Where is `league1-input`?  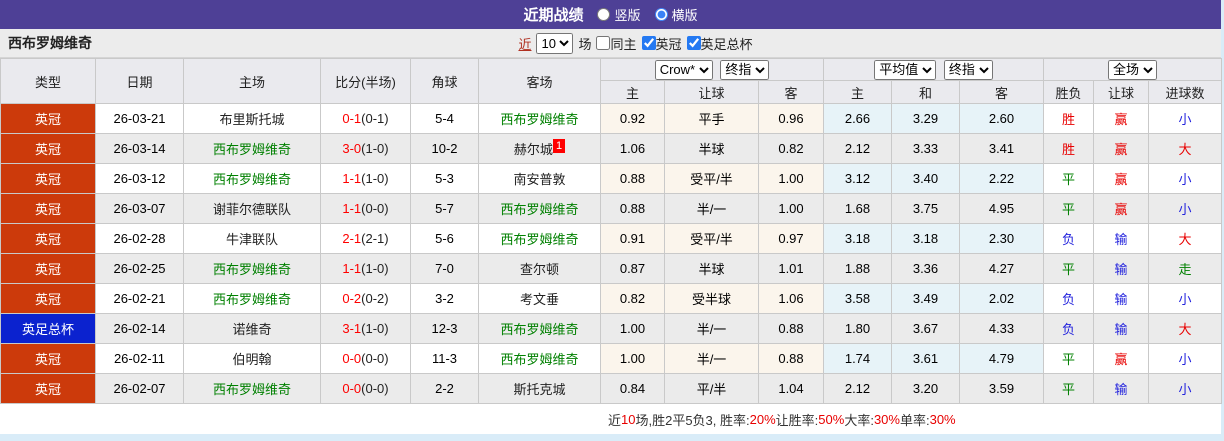 league1-input is located at coordinates (648, 43).